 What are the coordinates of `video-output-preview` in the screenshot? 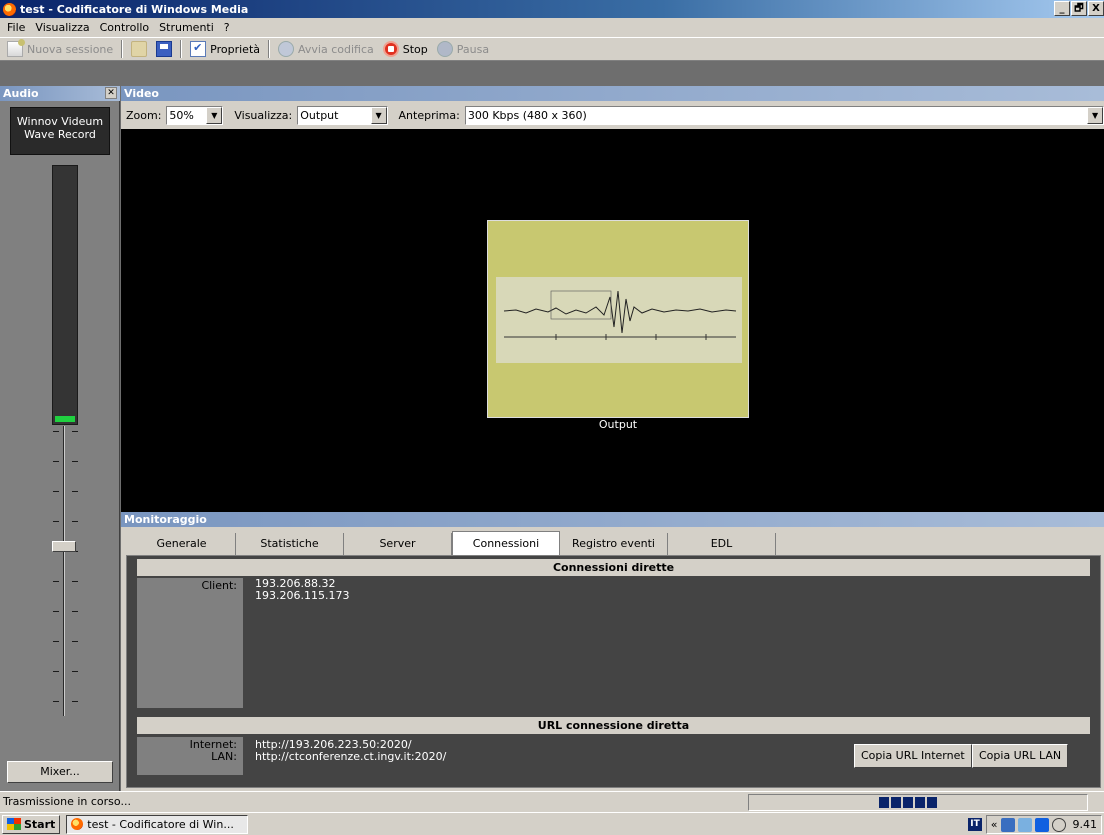 It's located at (618, 319).